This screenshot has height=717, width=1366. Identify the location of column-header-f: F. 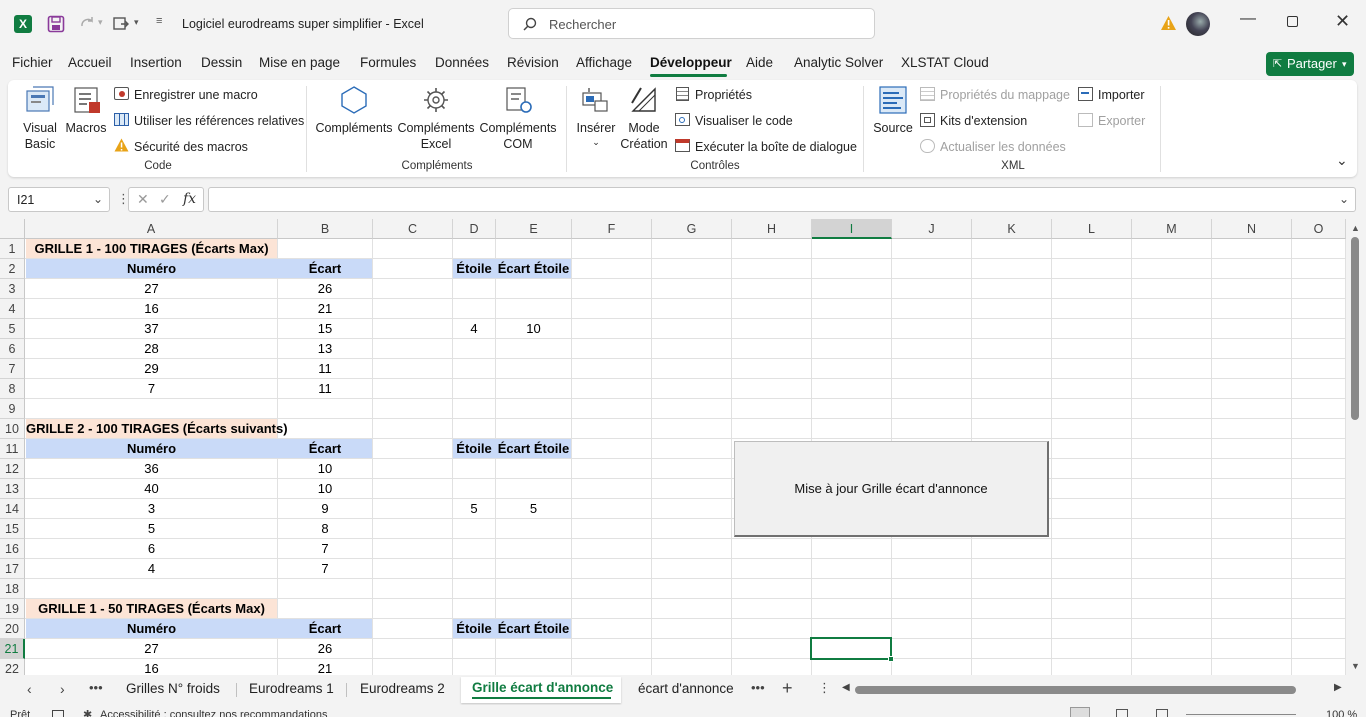
(612, 229).